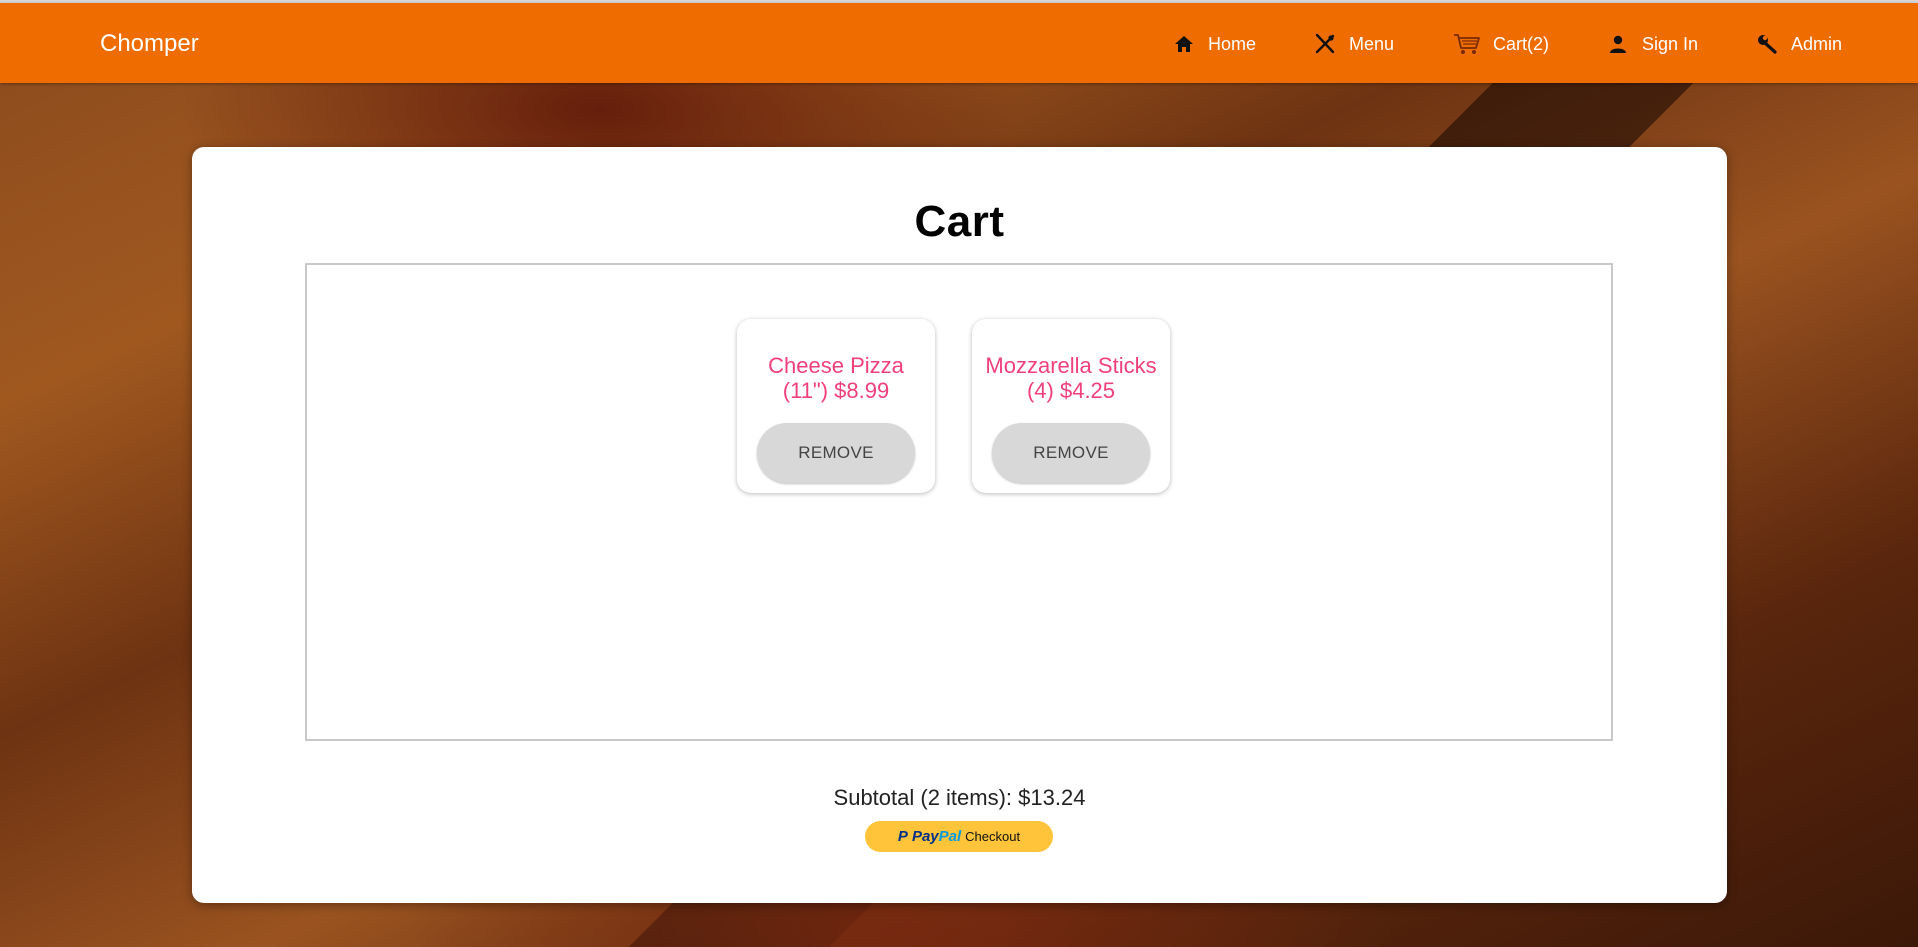 The height and width of the screenshot is (947, 1918). Describe the element at coordinates (836, 378) in the screenshot. I see `cart-item-name: Cheese Pizza (11") $8.99` at that location.